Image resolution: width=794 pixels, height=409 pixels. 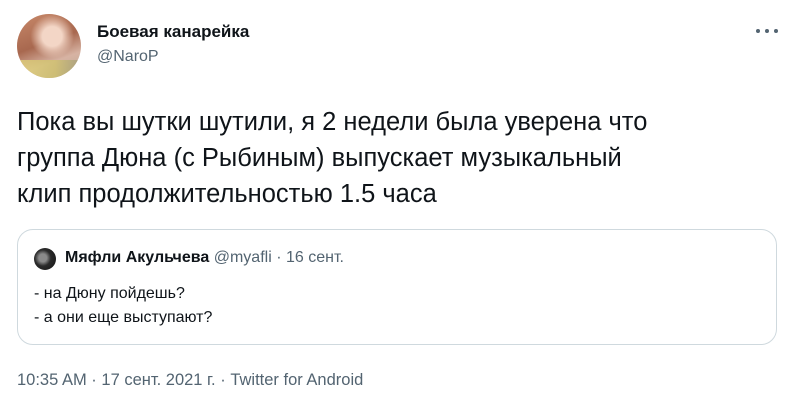 I want to click on author-name: Боевая канарейка, so click(x=173, y=32).